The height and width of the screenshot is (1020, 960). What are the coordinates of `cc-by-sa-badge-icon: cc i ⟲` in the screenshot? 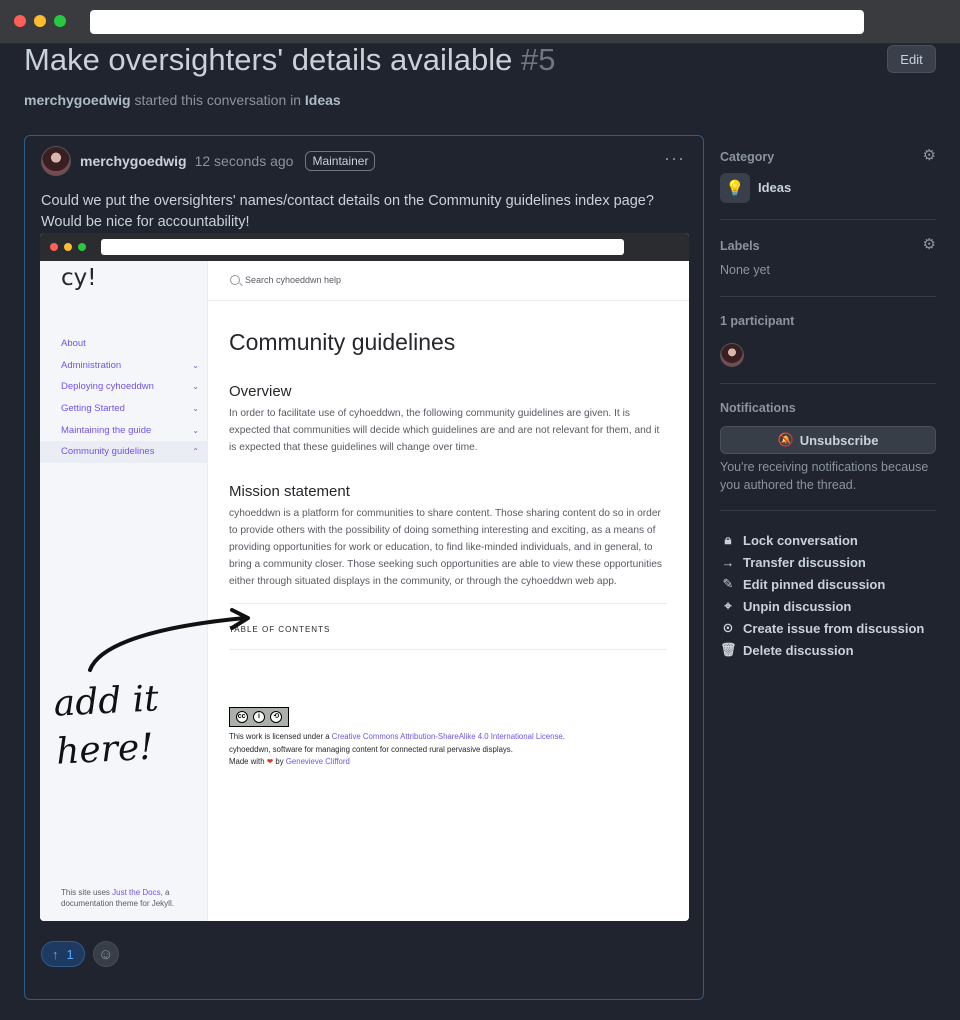 It's located at (259, 717).